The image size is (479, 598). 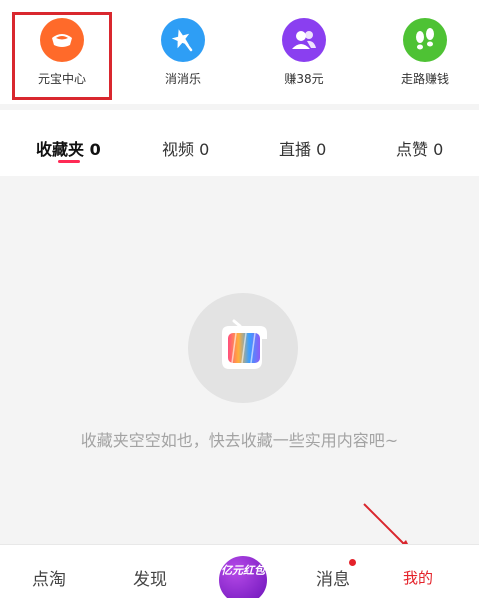 What do you see at coordinates (150, 577) in the screenshot?
I see `nav-item-discover: 发现` at bounding box center [150, 577].